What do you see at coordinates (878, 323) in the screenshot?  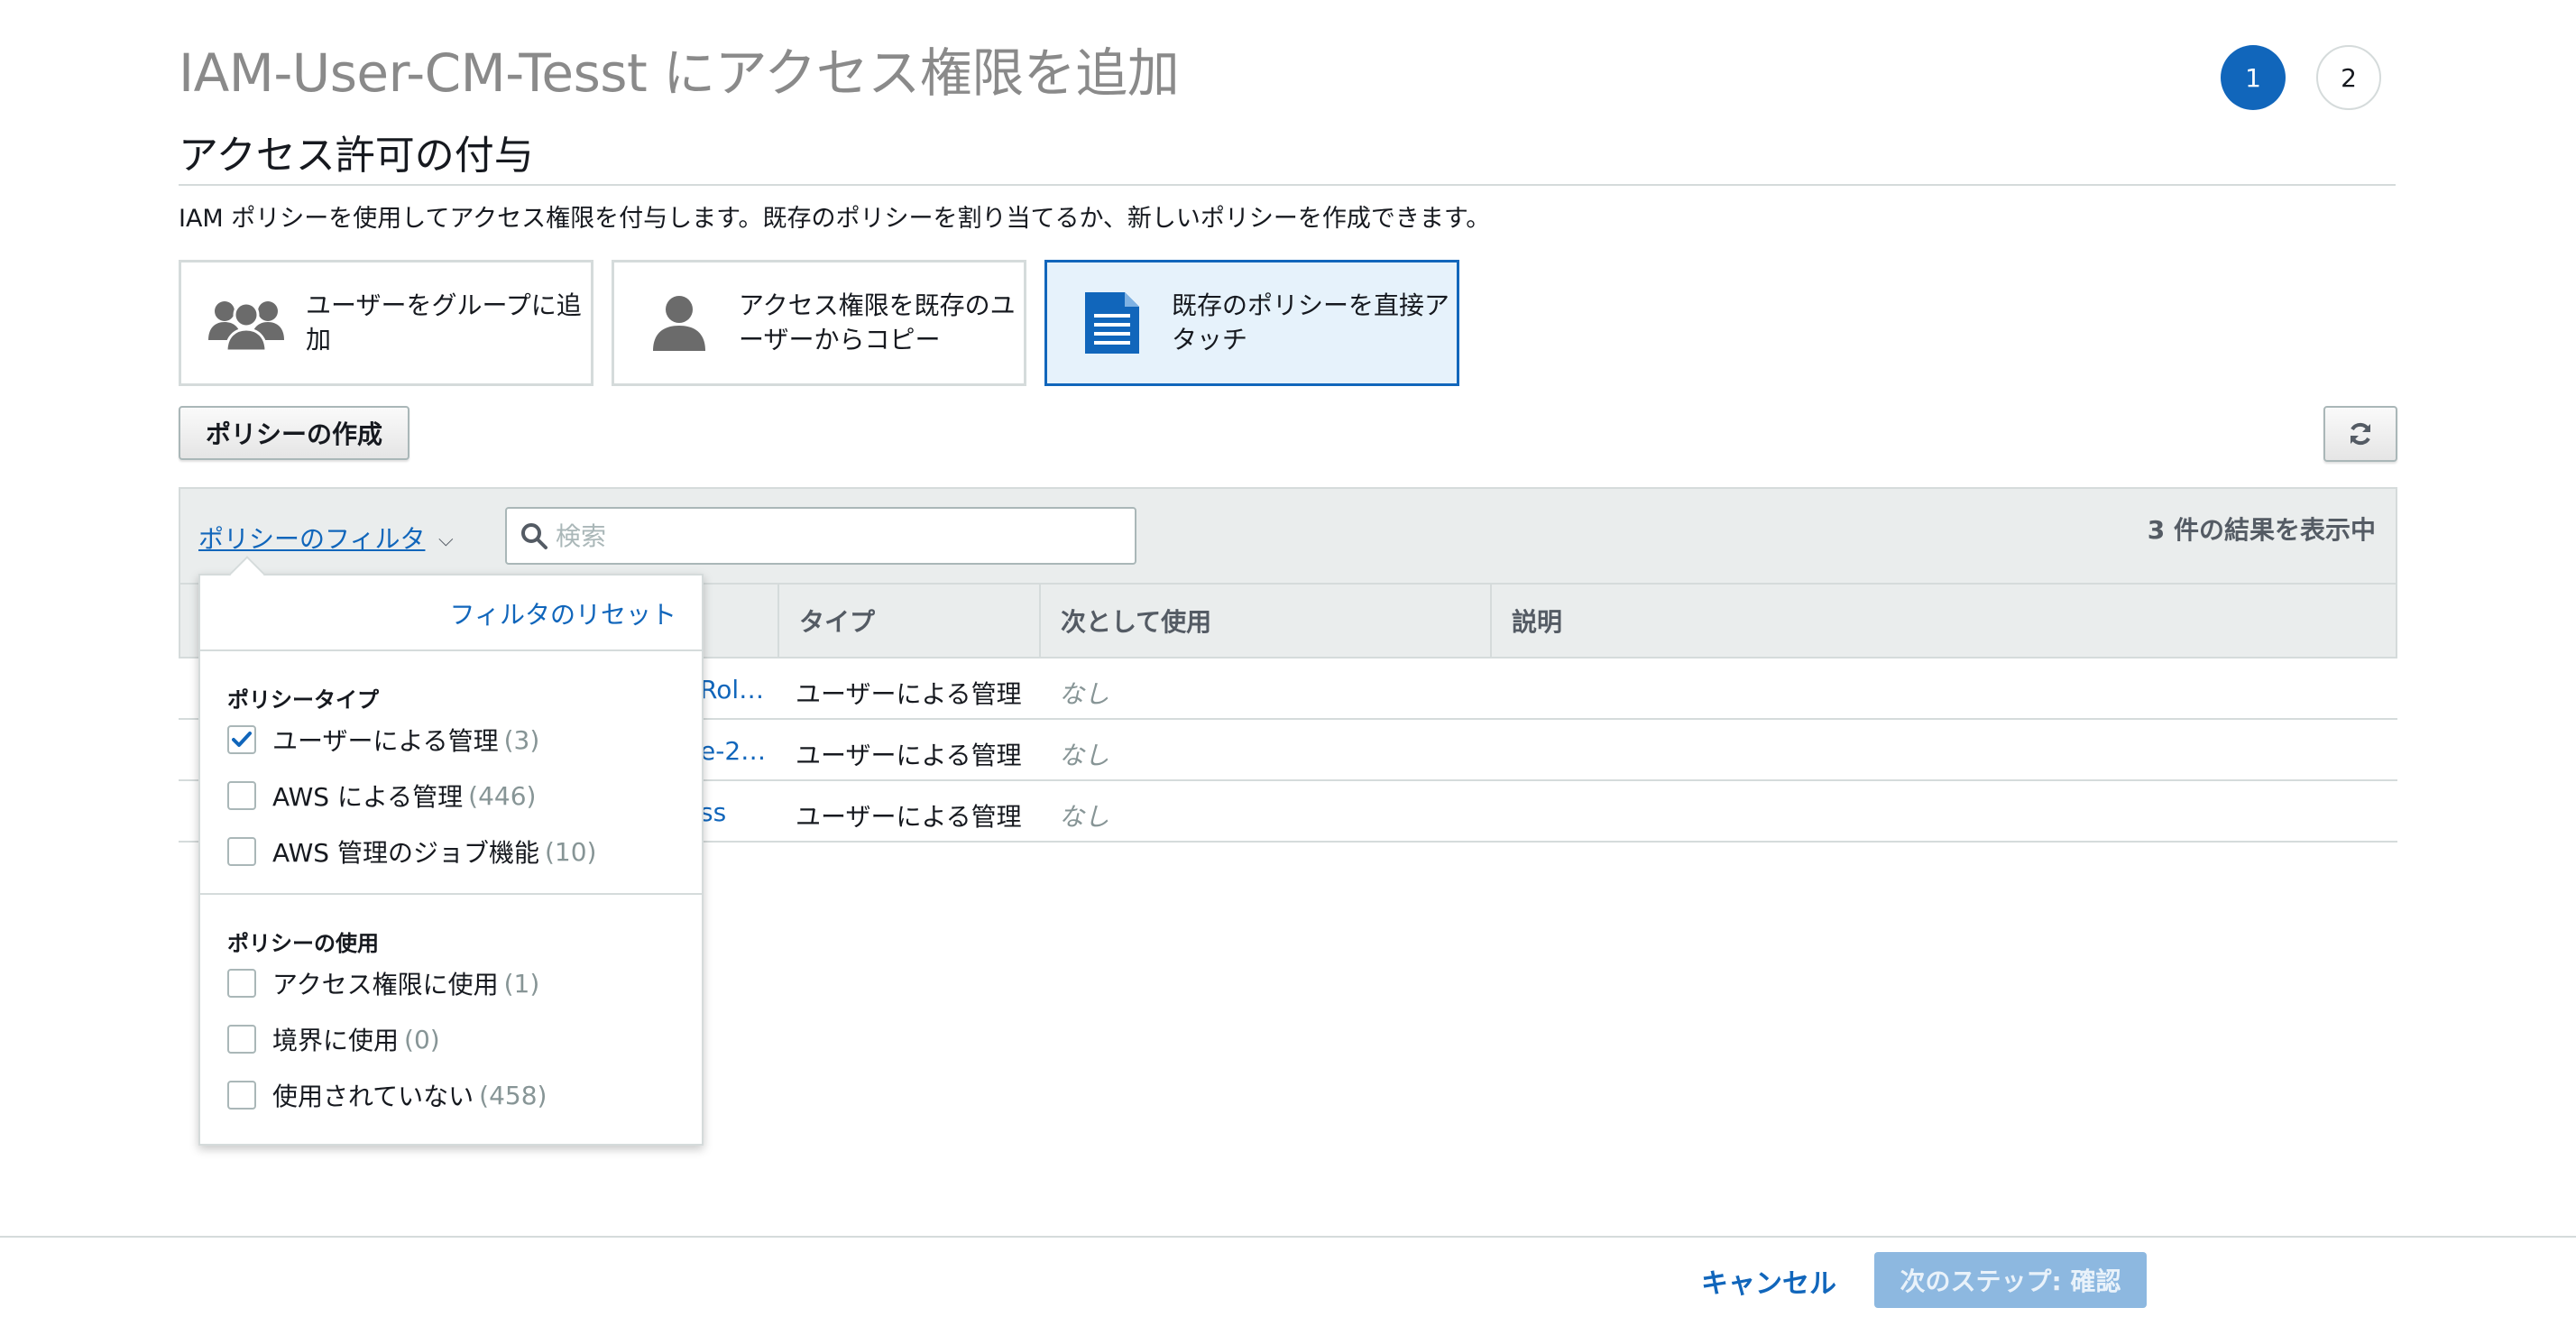 I see `option-label: アクセス権限を既存のユーザーからコピー` at bounding box center [878, 323].